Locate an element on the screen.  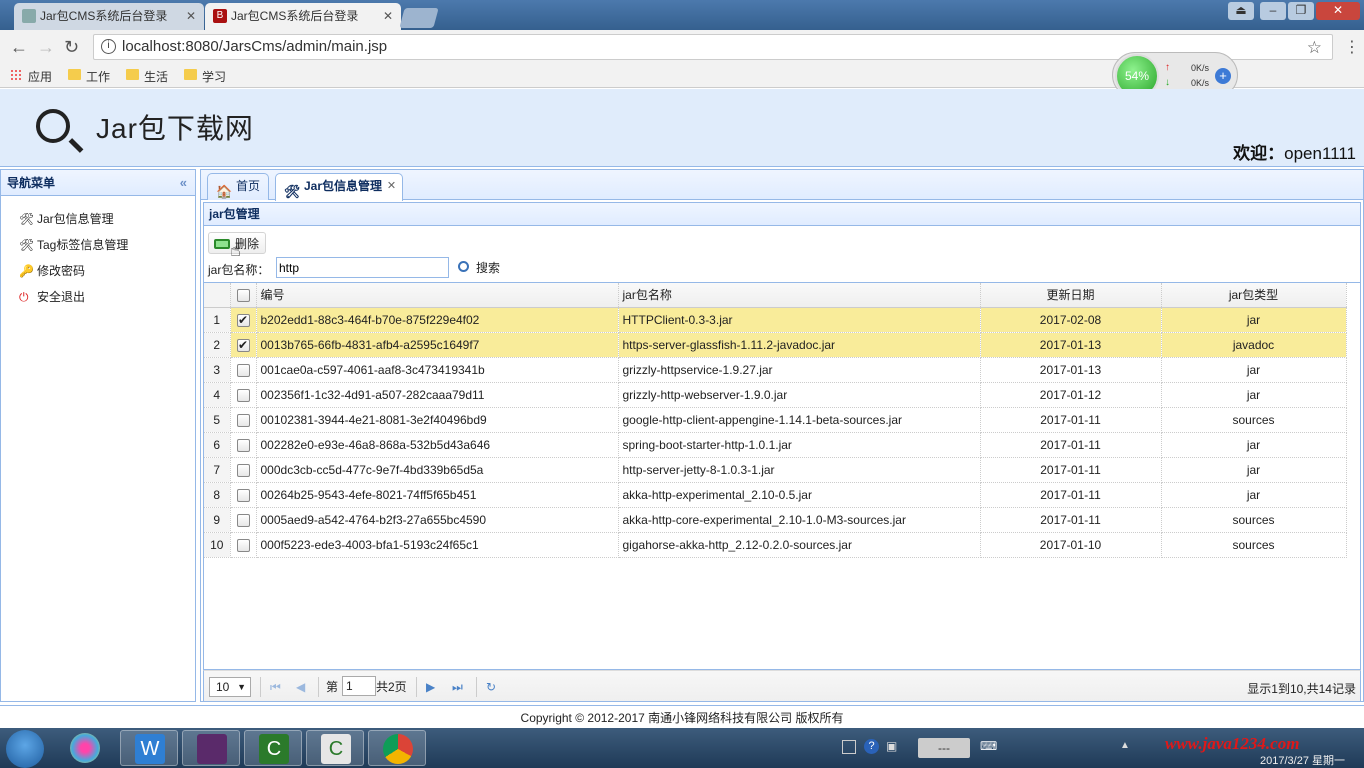
taskbar-clock: 2017/3/27 星期一 is located at coordinates (1302, 760).